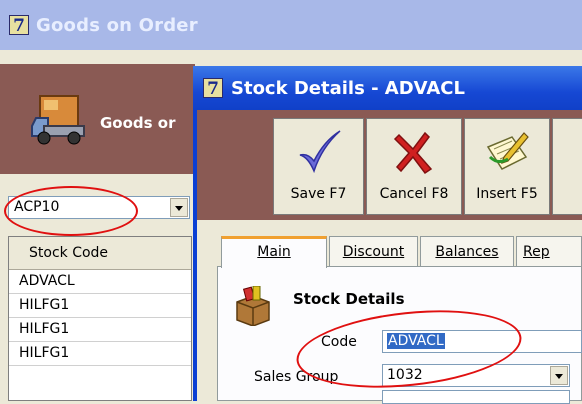  What do you see at coordinates (138, 123) in the screenshot?
I see `banner-title: Goods or` at bounding box center [138, 123].